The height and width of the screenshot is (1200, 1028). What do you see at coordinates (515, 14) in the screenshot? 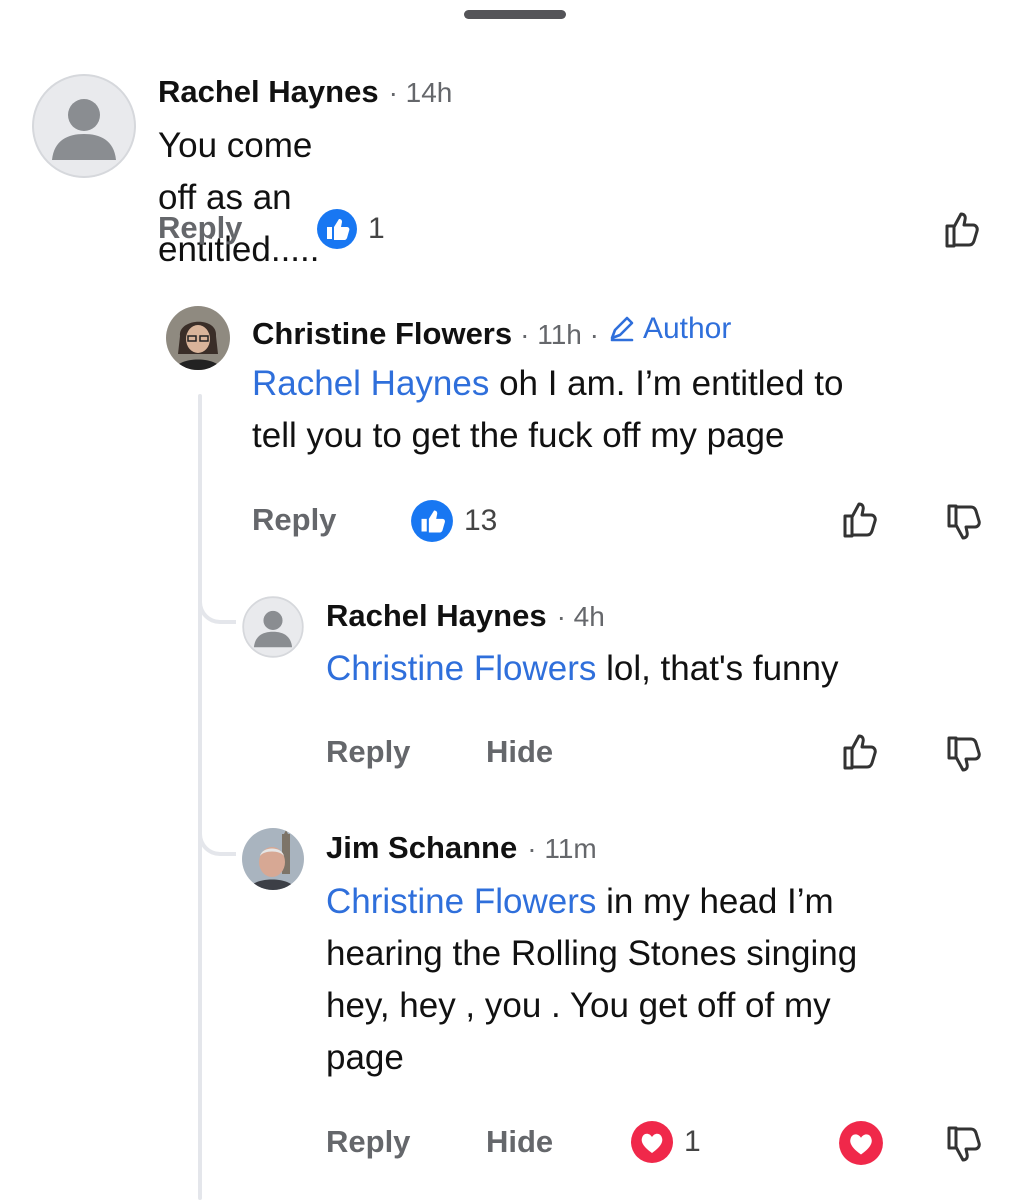
I see `sheet-grabber` at bounding box center [515, 14].